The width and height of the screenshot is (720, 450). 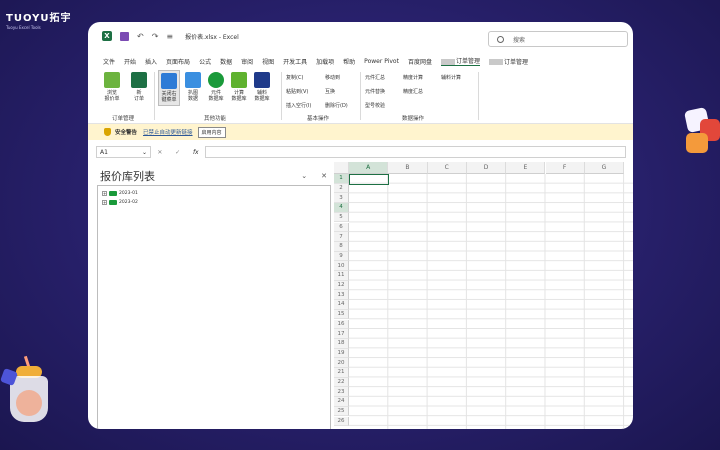 What do you see at coordinates (341, 305) in the screenshot?
I see `row-header: 14` at bounding box center [341, 305].